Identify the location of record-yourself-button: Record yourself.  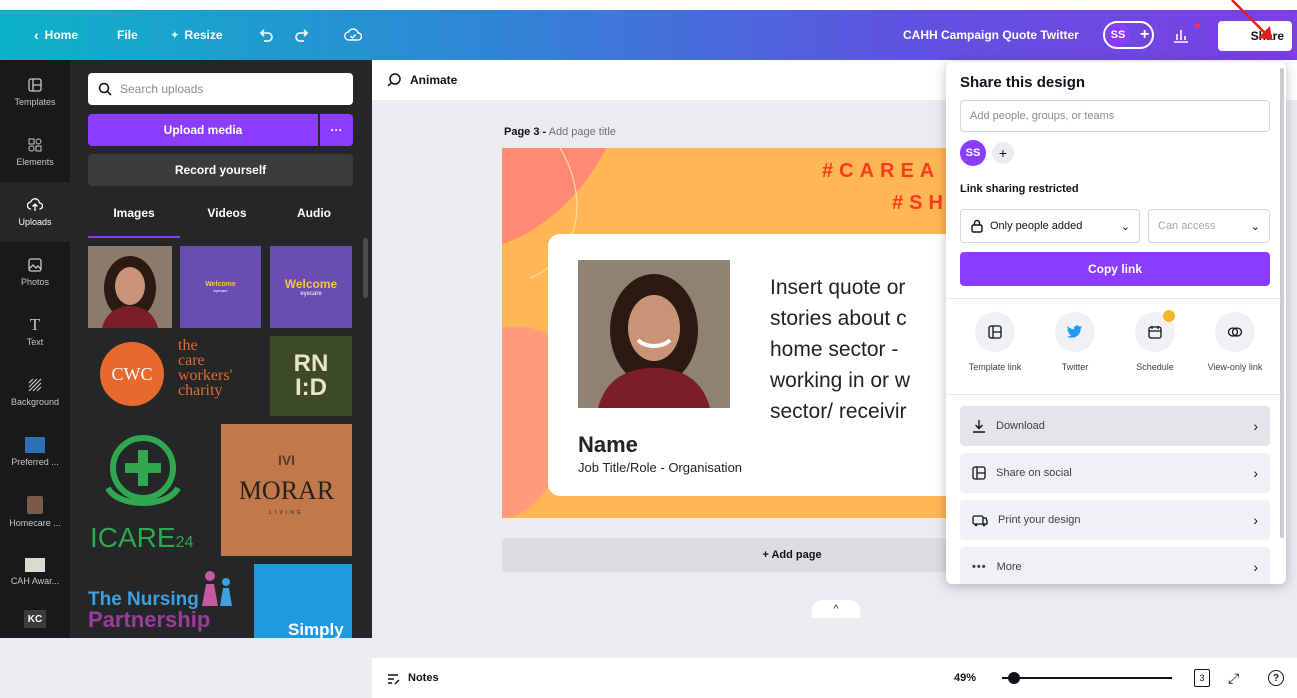
(220, 170).